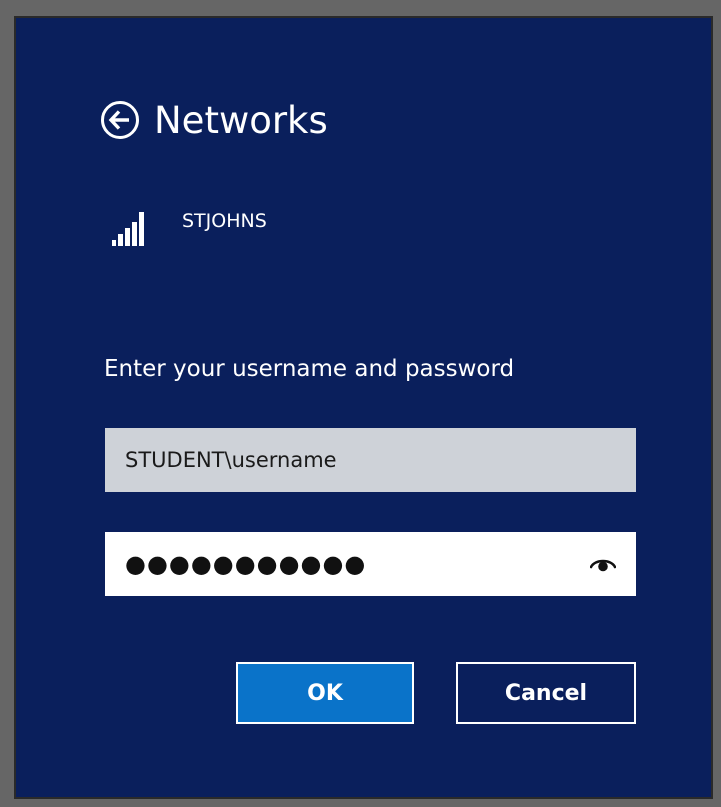 This screenshot has height=807, width=721. I want to click on network-name: STJOHNS, so click(224, 221).